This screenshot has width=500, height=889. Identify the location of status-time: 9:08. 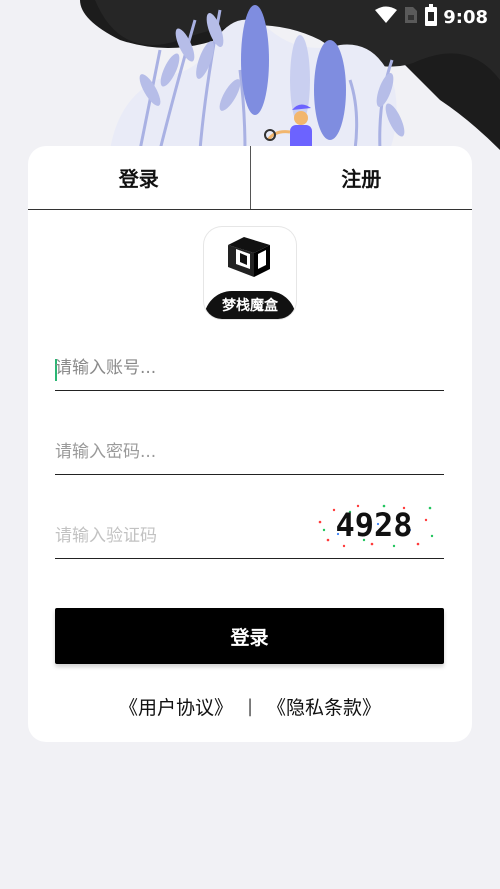
(465, 17).